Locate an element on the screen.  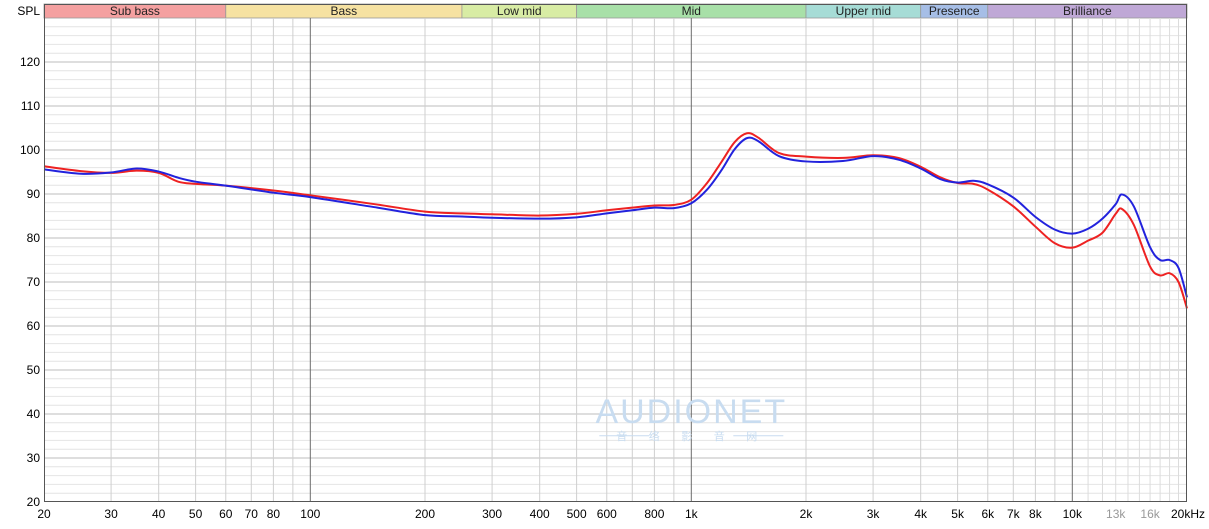
x-tick-label: 16k is located at coordinates (1150, 514).